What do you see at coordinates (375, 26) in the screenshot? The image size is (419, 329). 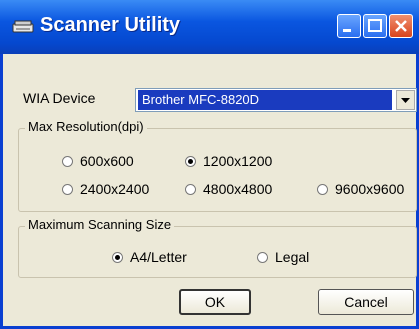 I see `maximize-button` at bounding box center [375, 26].